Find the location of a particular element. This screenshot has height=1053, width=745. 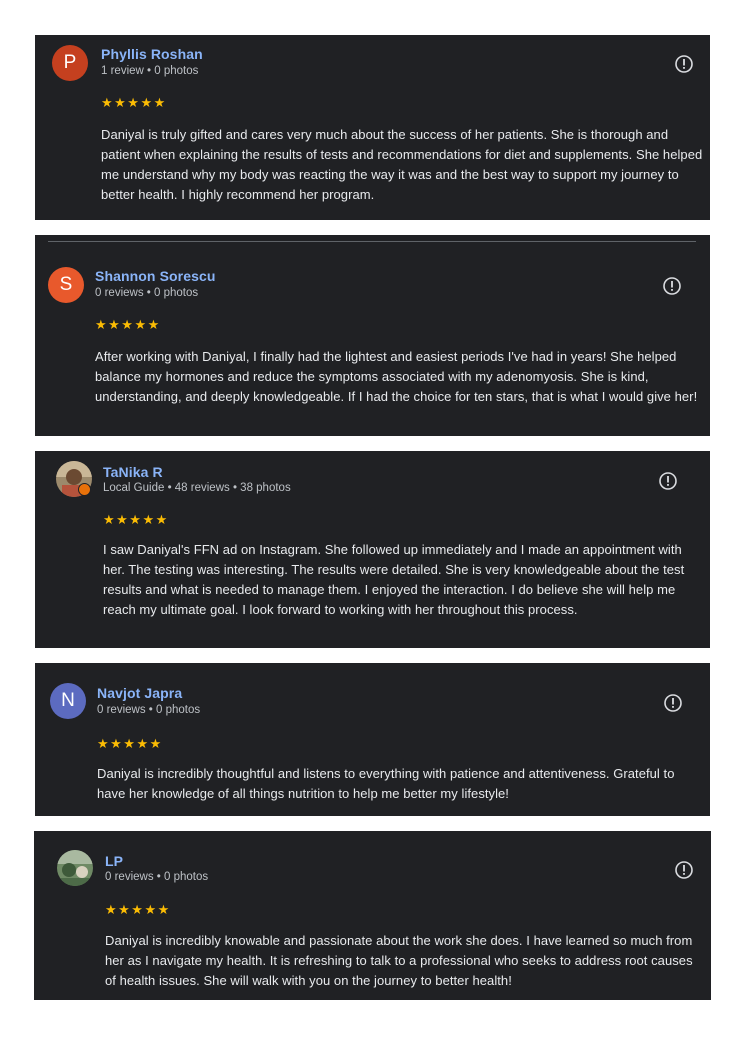

reviewer-name: TaNika R is located at coordinates (133, 472).